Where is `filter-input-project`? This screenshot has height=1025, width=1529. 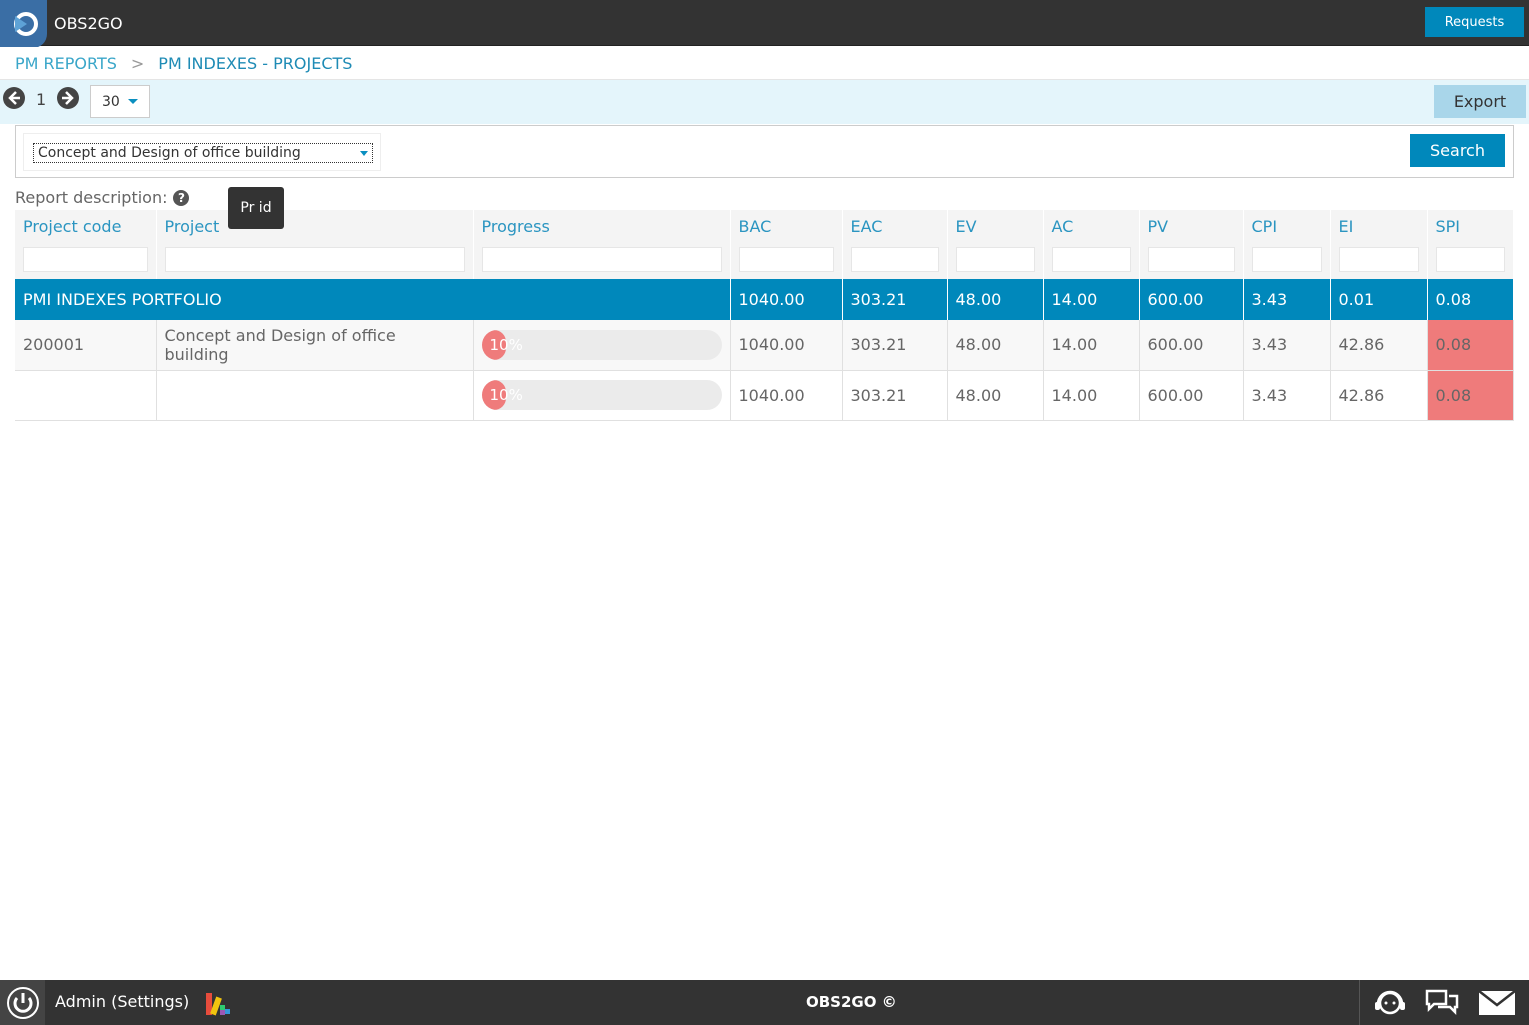 filter-input-project is located at coordinates (314, 259).